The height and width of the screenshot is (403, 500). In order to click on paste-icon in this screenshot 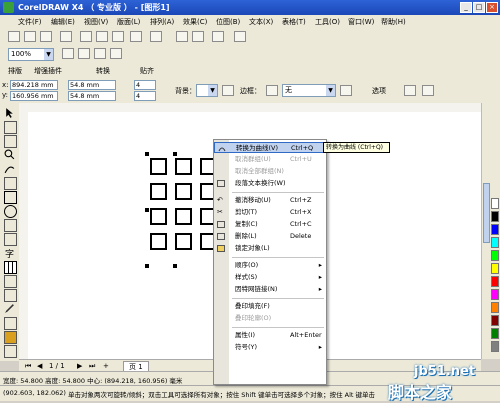, I will do `click(118, 36)`.